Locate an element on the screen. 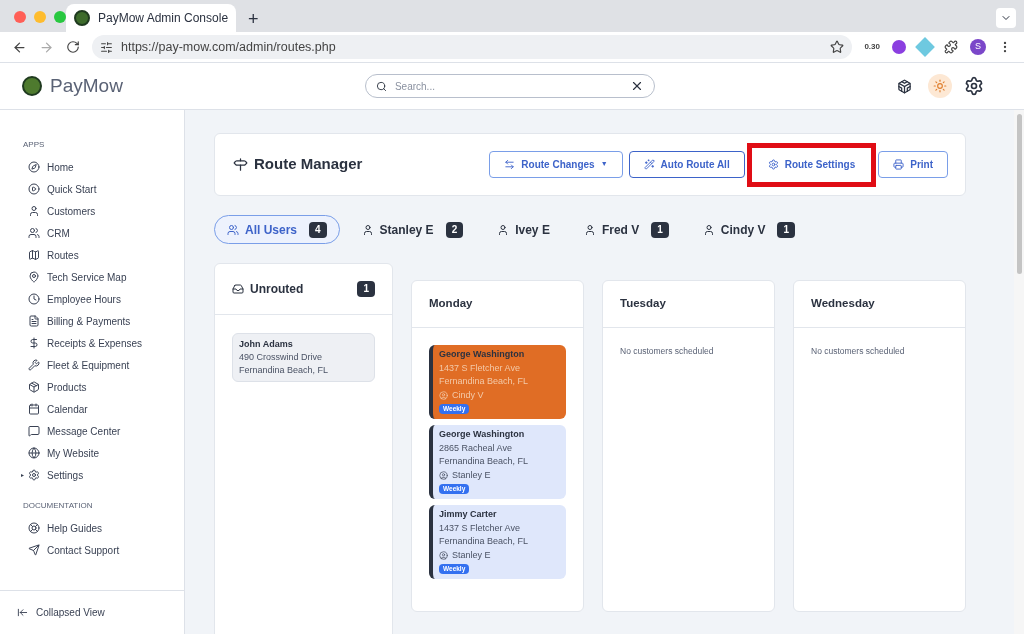 Image resolution: width=1024 pixels, height=634 pixels. sidebar-item: Billing & Payments is located at coordinates (103, 321).